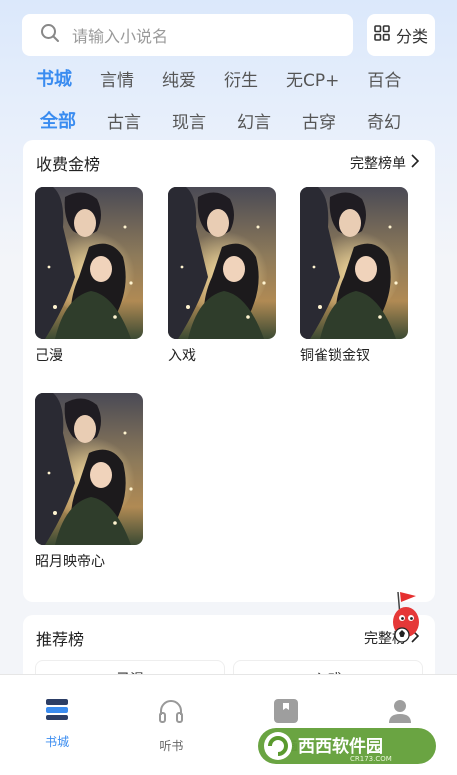 This screenshot has width=457, height=775. What do you see at coordinates (57, 742) in the screenshot?
I see `nav-bookstore-label: 书城` at bounding box center [57, 742].